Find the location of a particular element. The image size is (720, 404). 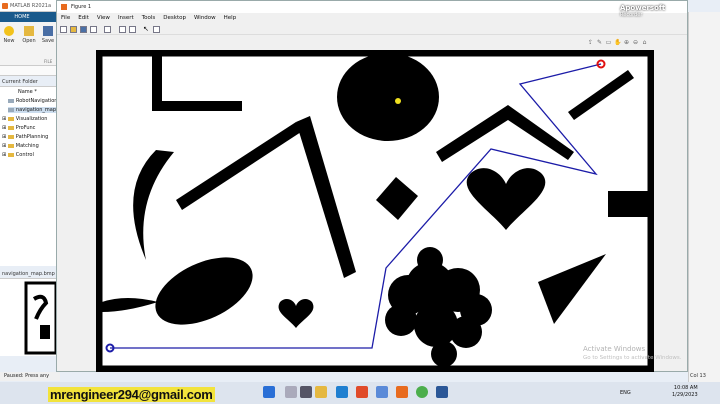

legend-icon is located at coordinates (132, 29).